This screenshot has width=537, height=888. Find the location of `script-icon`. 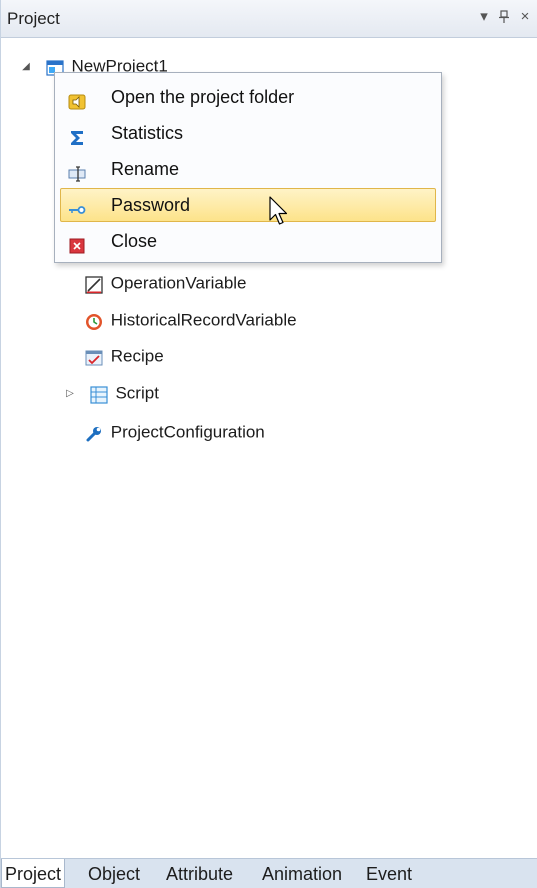

script-icon is located at coordinates (99, 394).